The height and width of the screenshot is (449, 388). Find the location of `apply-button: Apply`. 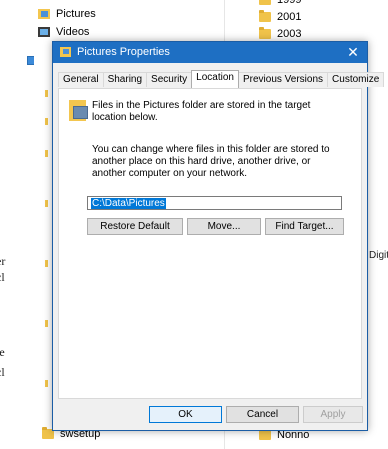

apply-button: Apply is located at coordinates (333, 414).